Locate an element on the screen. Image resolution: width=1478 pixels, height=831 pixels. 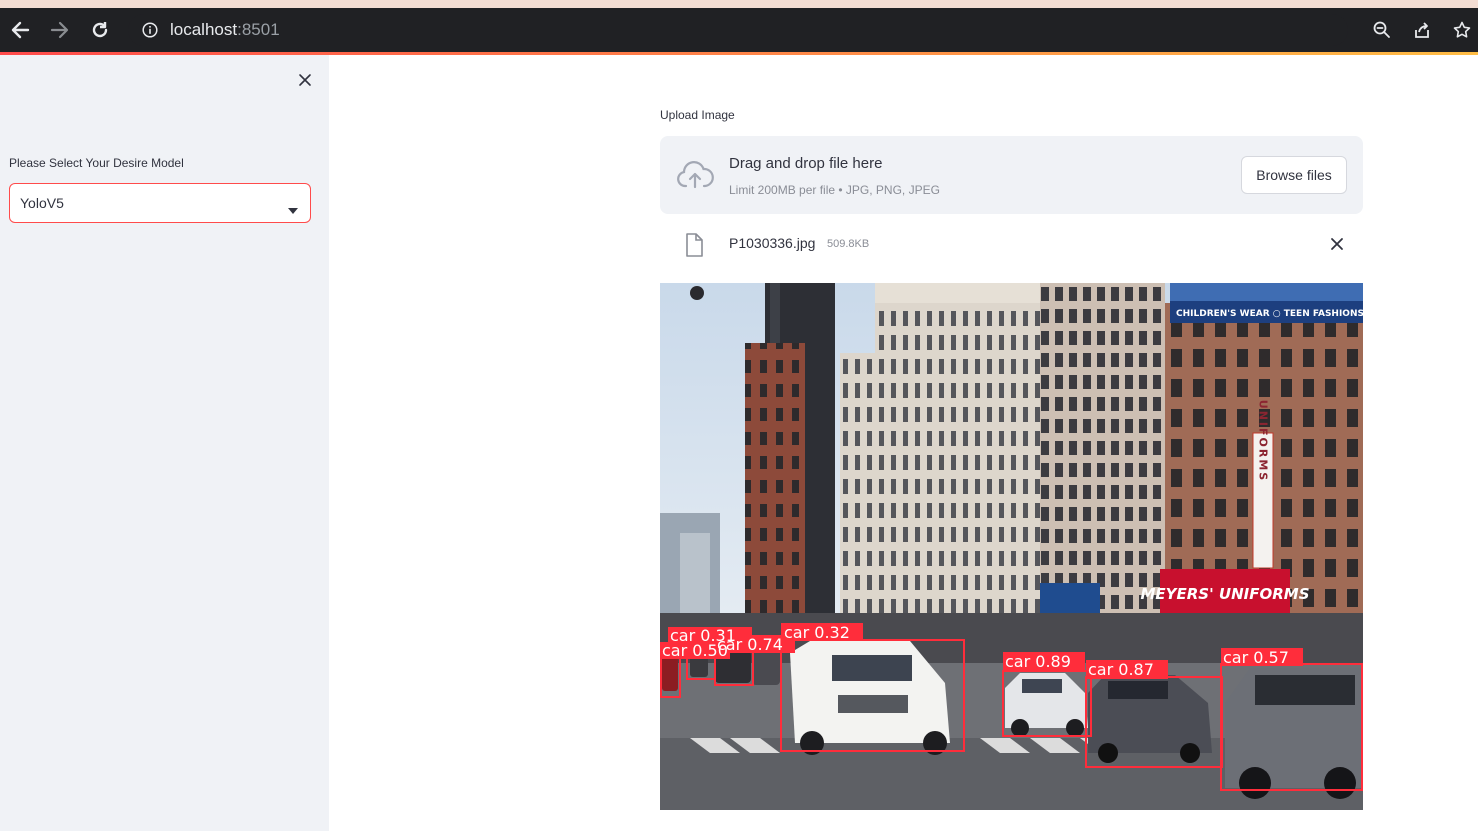
detection-label: car 0.32 is located at coordinates (817, 632).